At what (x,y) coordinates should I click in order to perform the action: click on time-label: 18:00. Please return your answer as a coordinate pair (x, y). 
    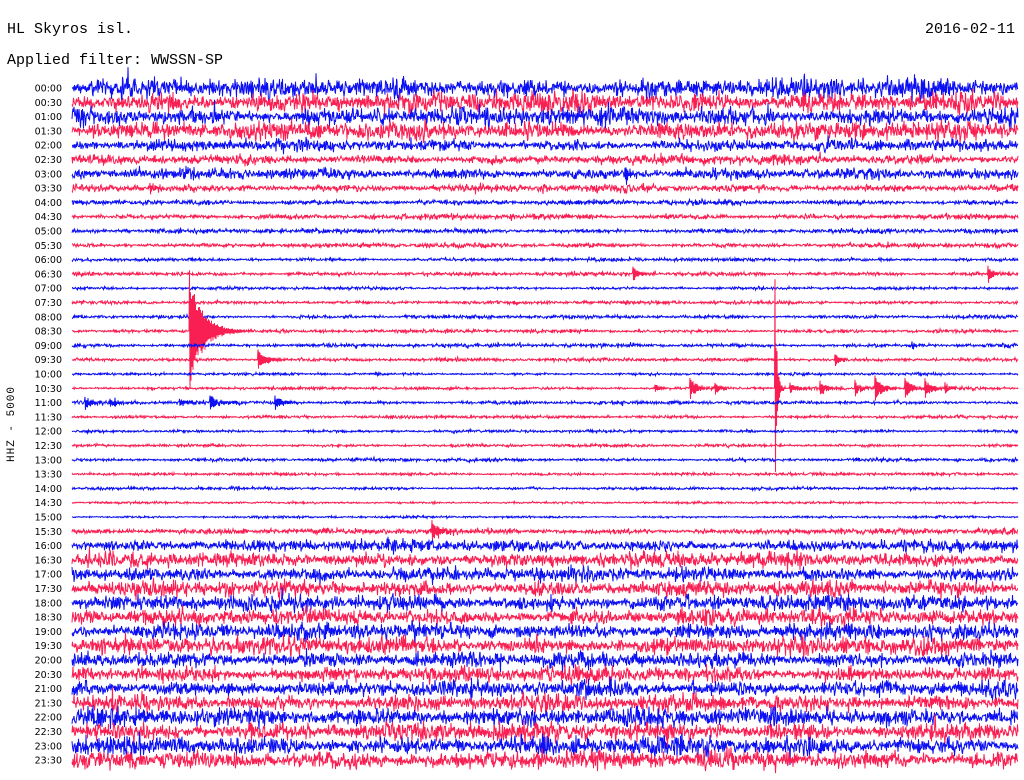
    Looking at the image, I should click on (48, 603).